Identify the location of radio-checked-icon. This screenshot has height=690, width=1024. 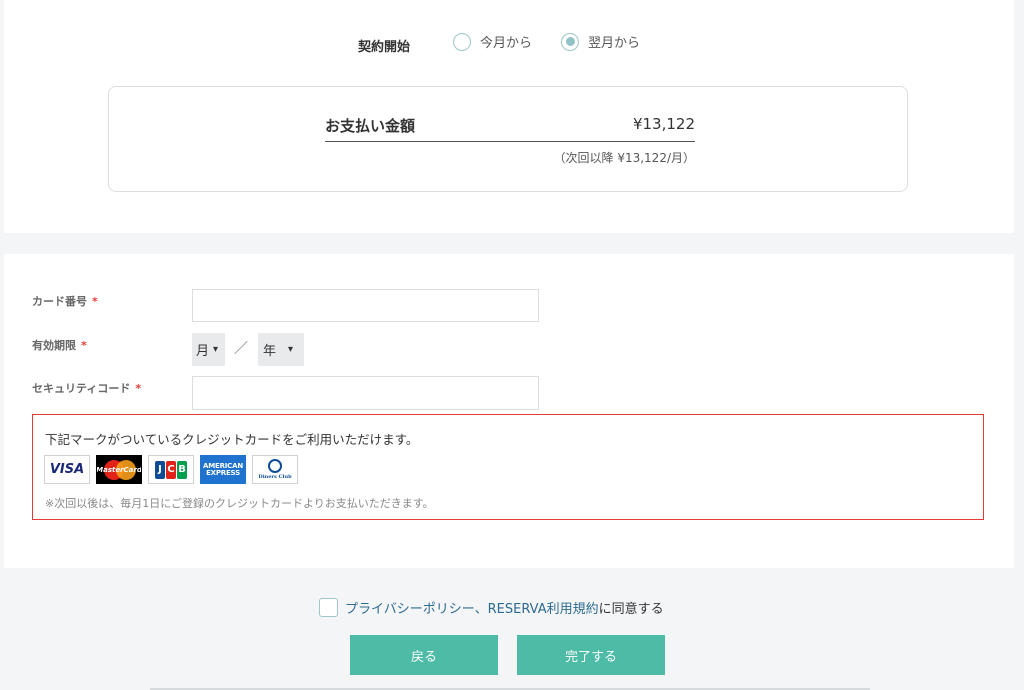
(570, 41).